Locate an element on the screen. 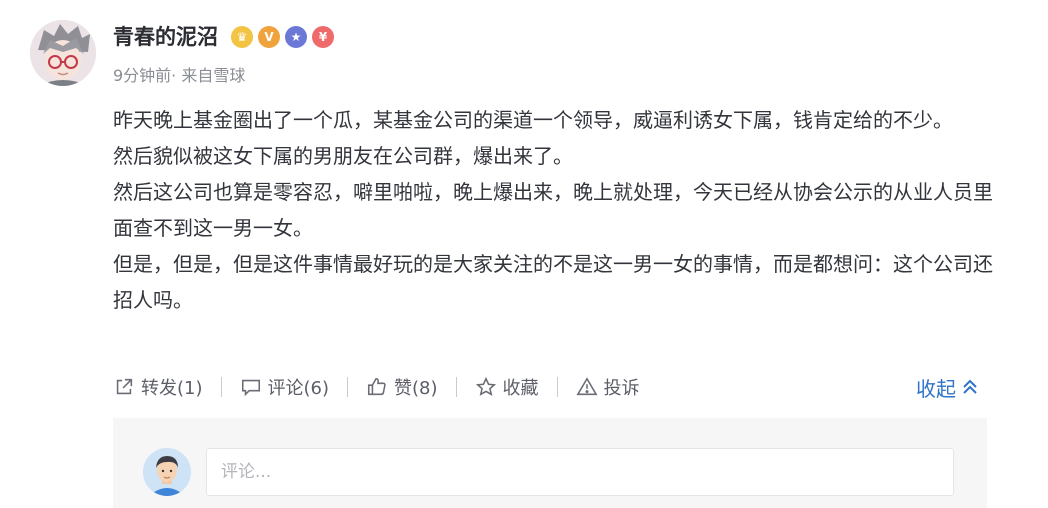  action-bar: 转发(1) 评论(6) 赞(8) 收藏 投诉 is located at coordinates (376, 387).